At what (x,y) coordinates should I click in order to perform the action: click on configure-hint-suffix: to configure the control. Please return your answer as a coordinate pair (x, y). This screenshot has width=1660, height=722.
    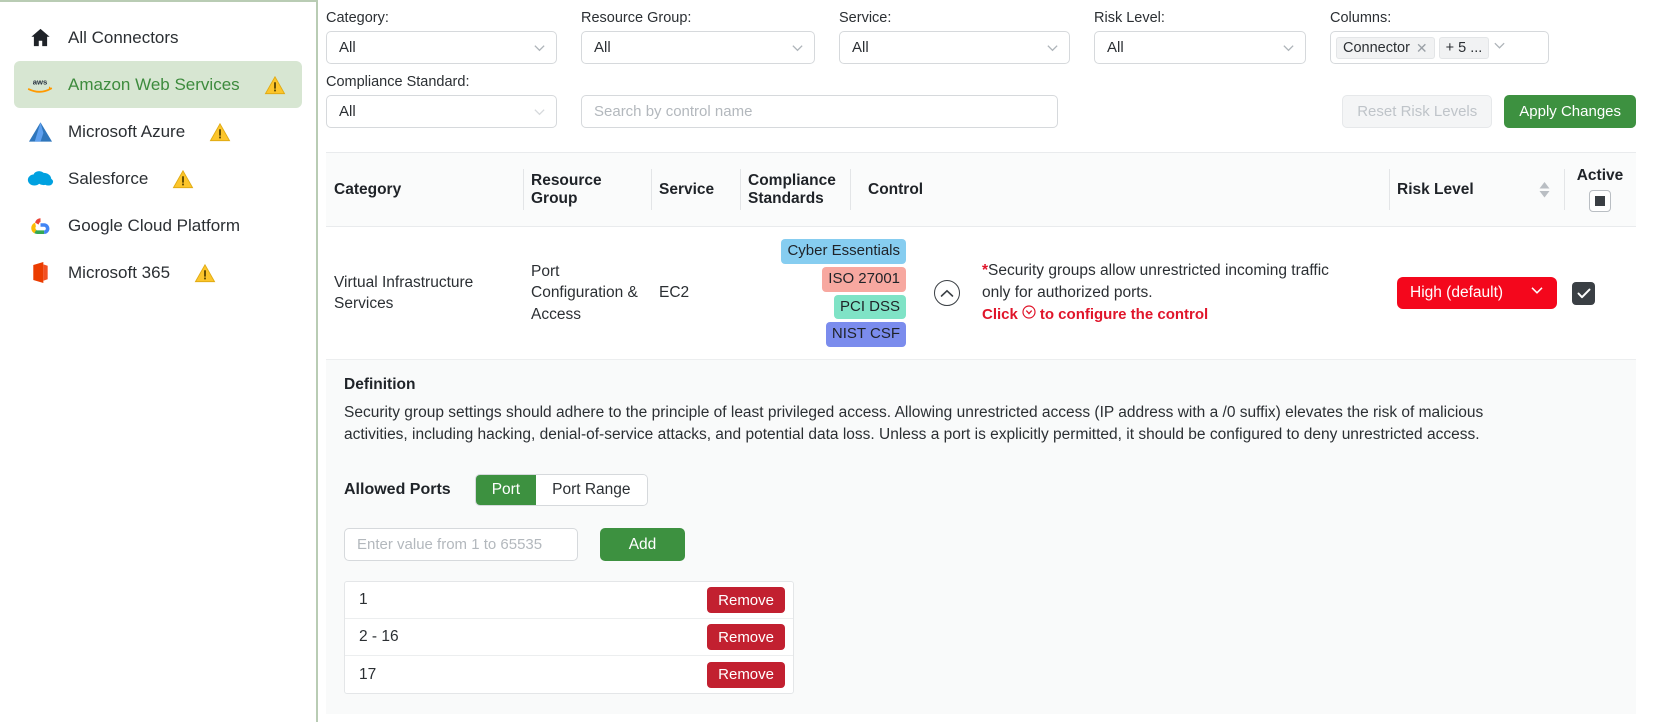
    Looking at the image, I should click on (1124, 315).